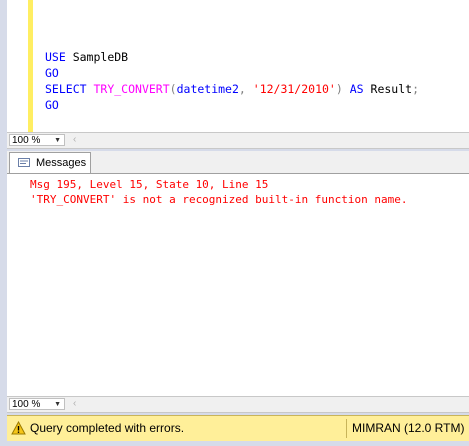 This screenshot has height=446, width=469. I want to click on code-token: (, so click(173, 89).